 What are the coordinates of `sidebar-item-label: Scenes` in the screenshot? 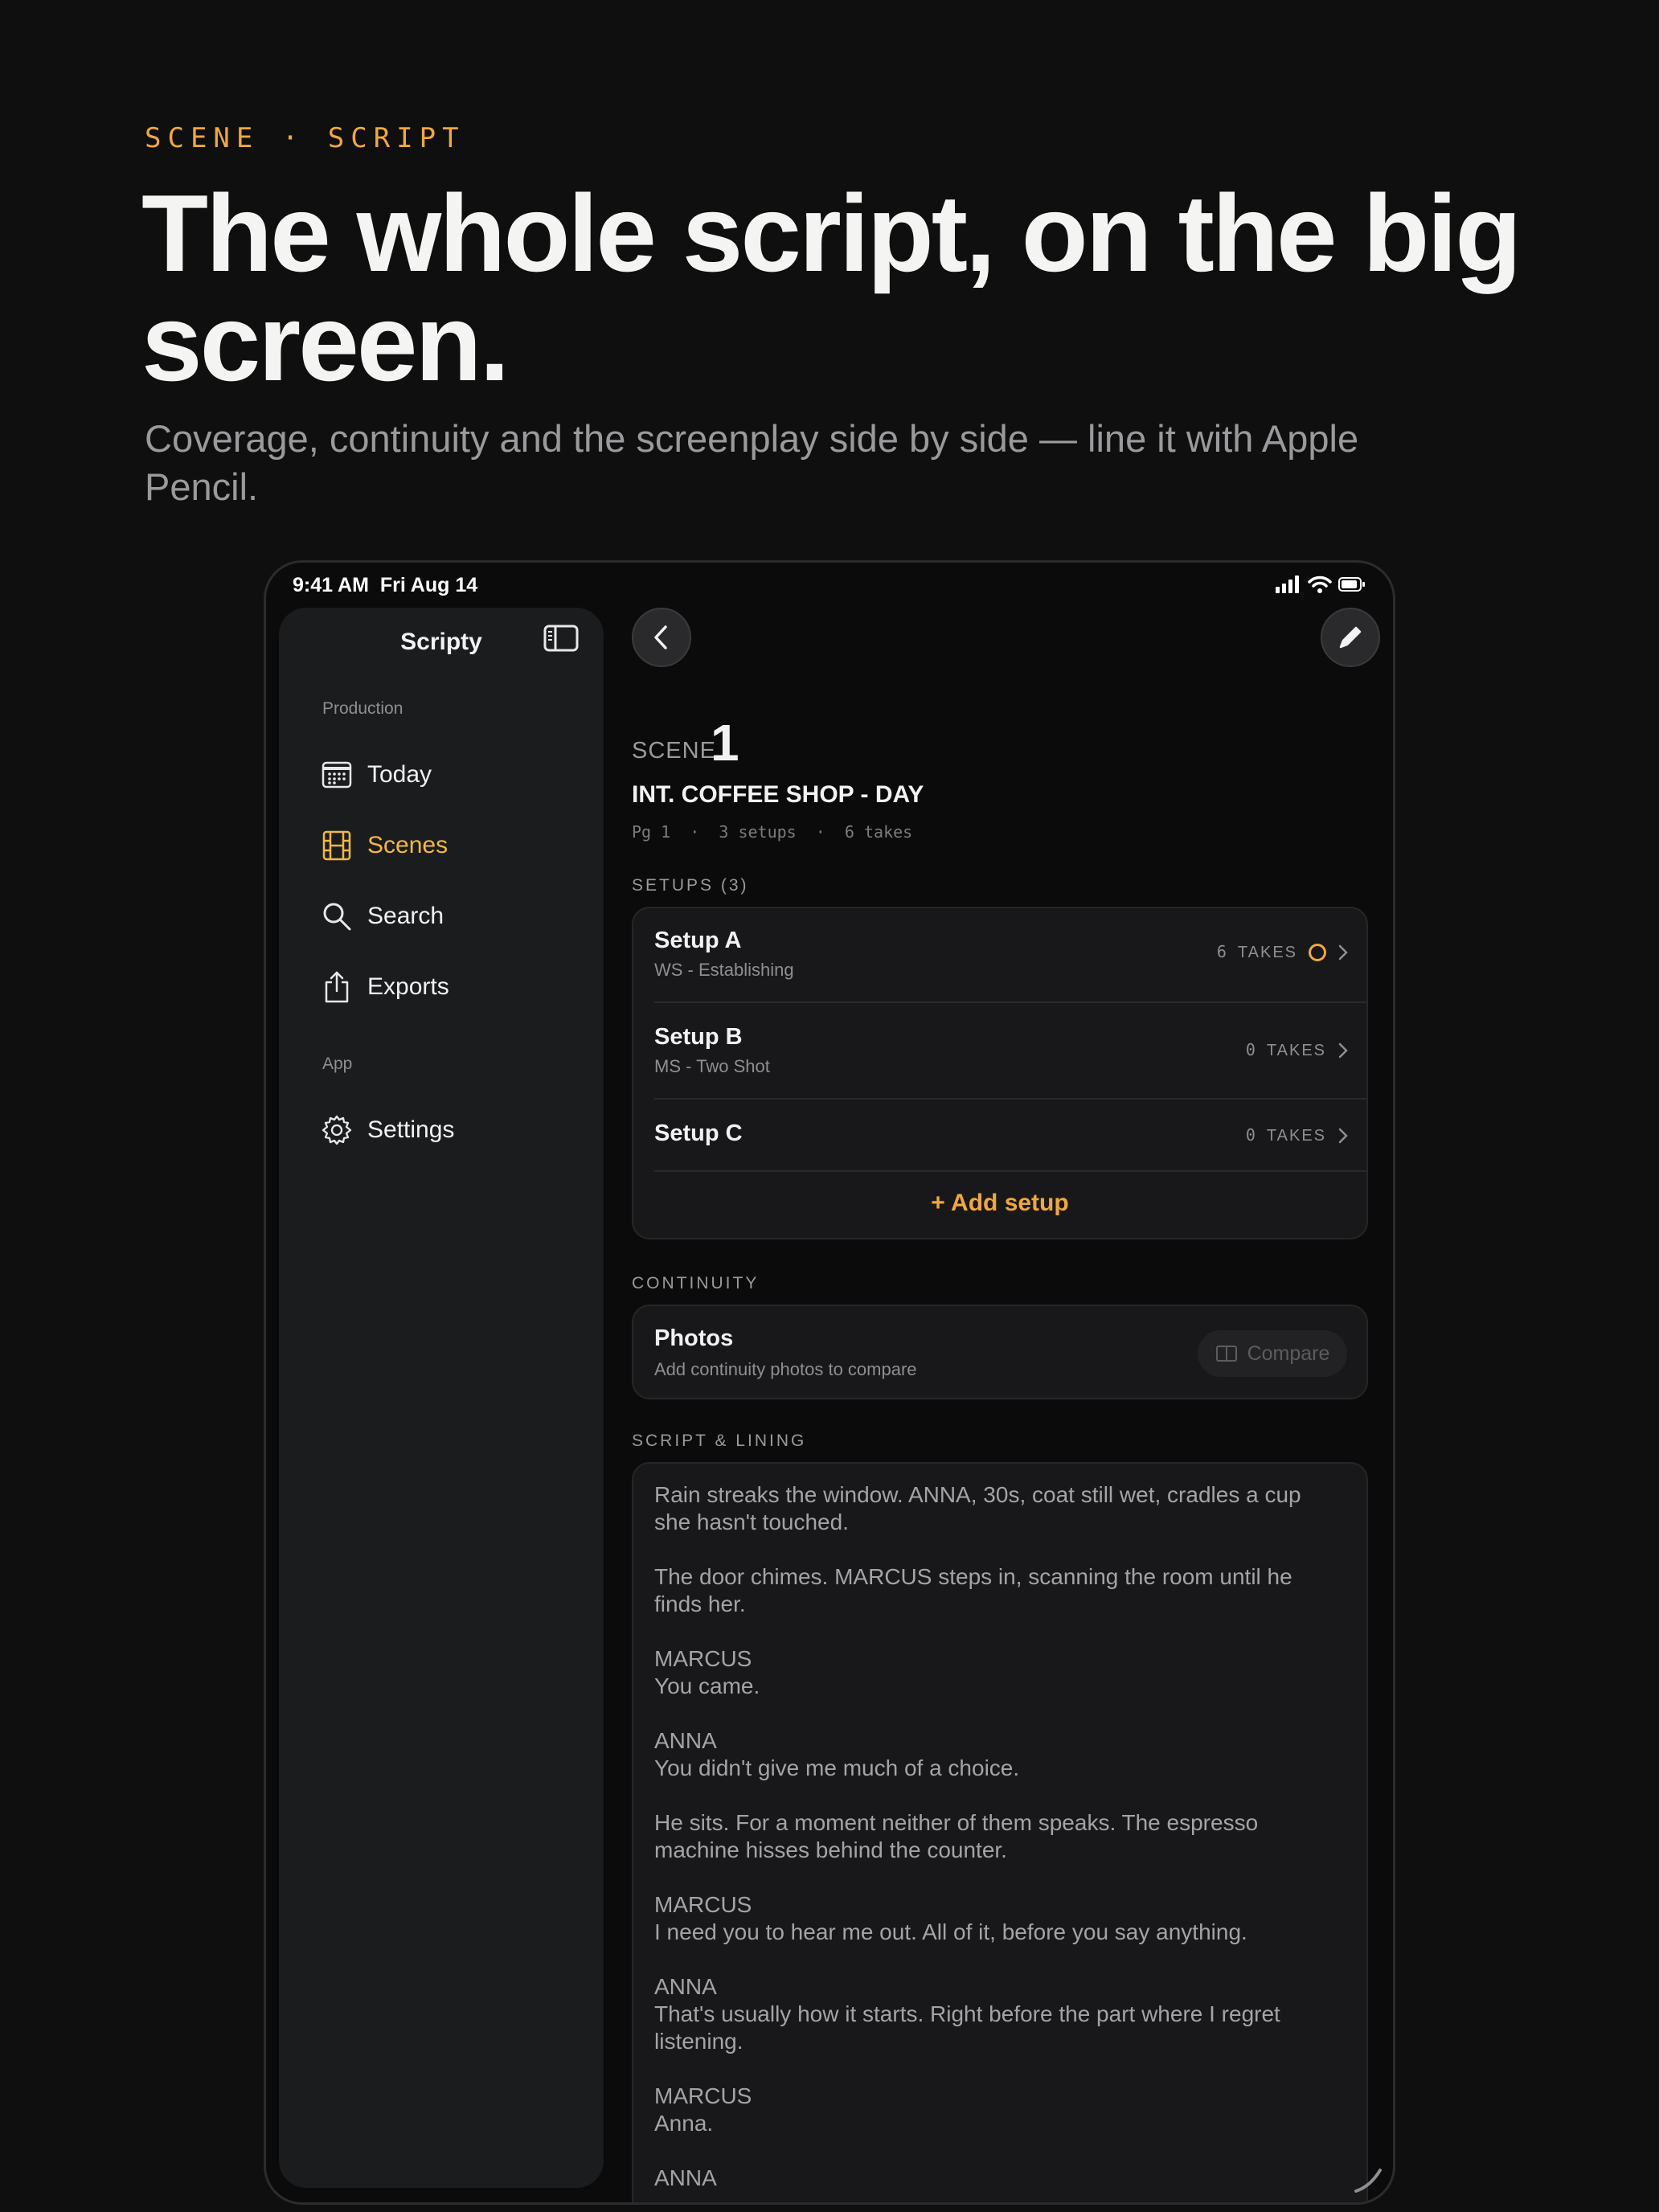 It's located at (408, 845).